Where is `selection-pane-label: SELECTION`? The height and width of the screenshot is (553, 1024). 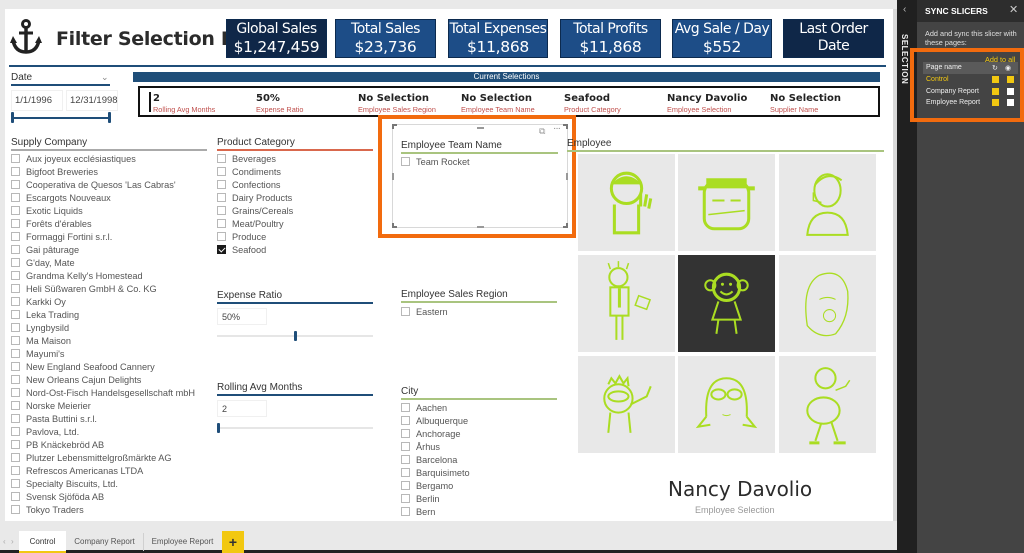
selection-pane-label: SELECTION is located at coordinates (904, 59).